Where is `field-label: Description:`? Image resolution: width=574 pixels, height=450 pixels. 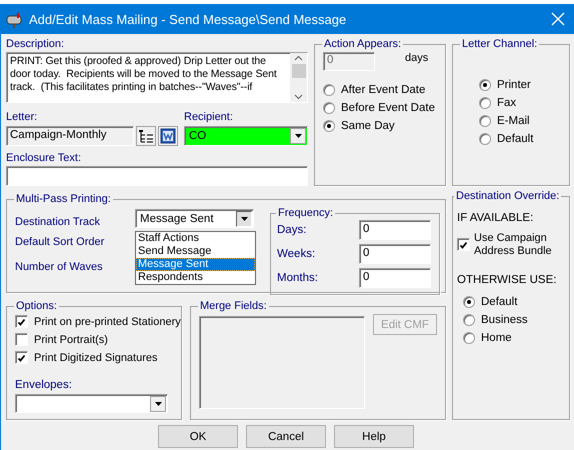
field-label: Description: is located at coordinates (36, 44).